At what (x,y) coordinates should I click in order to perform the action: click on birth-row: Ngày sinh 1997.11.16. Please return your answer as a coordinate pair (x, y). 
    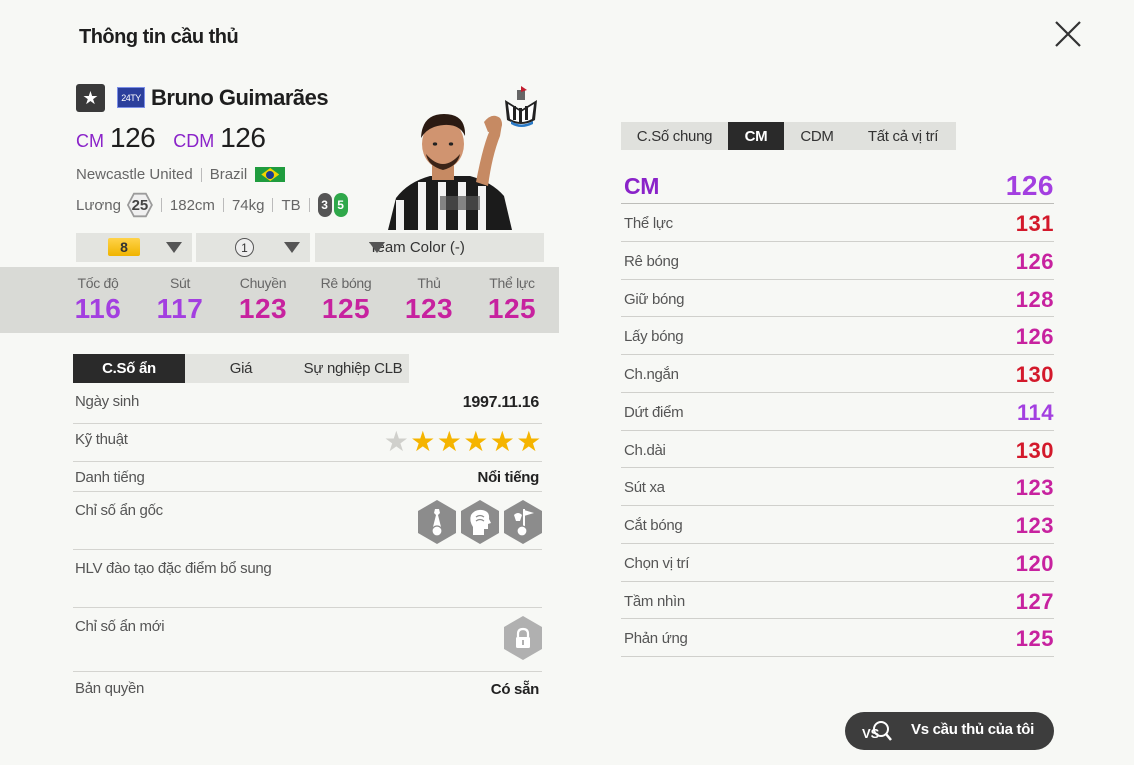
    Looking at the image, I should click on (307, 407).